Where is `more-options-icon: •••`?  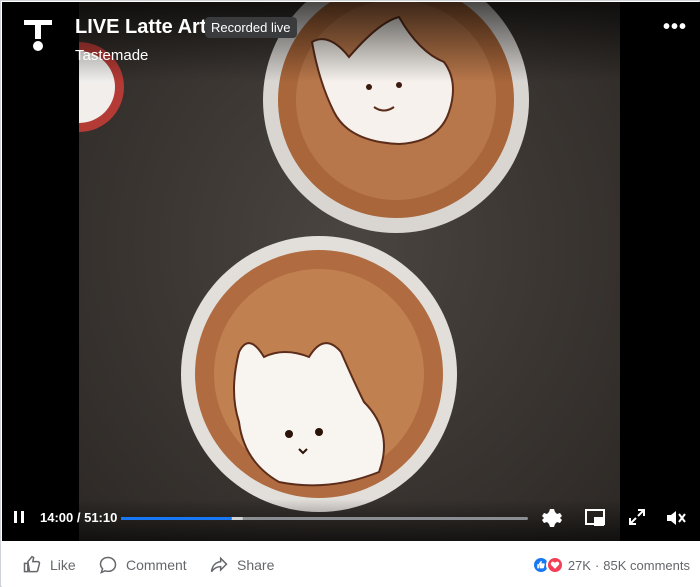
more-options-icon: ••• is located at coordinates (675, 27).